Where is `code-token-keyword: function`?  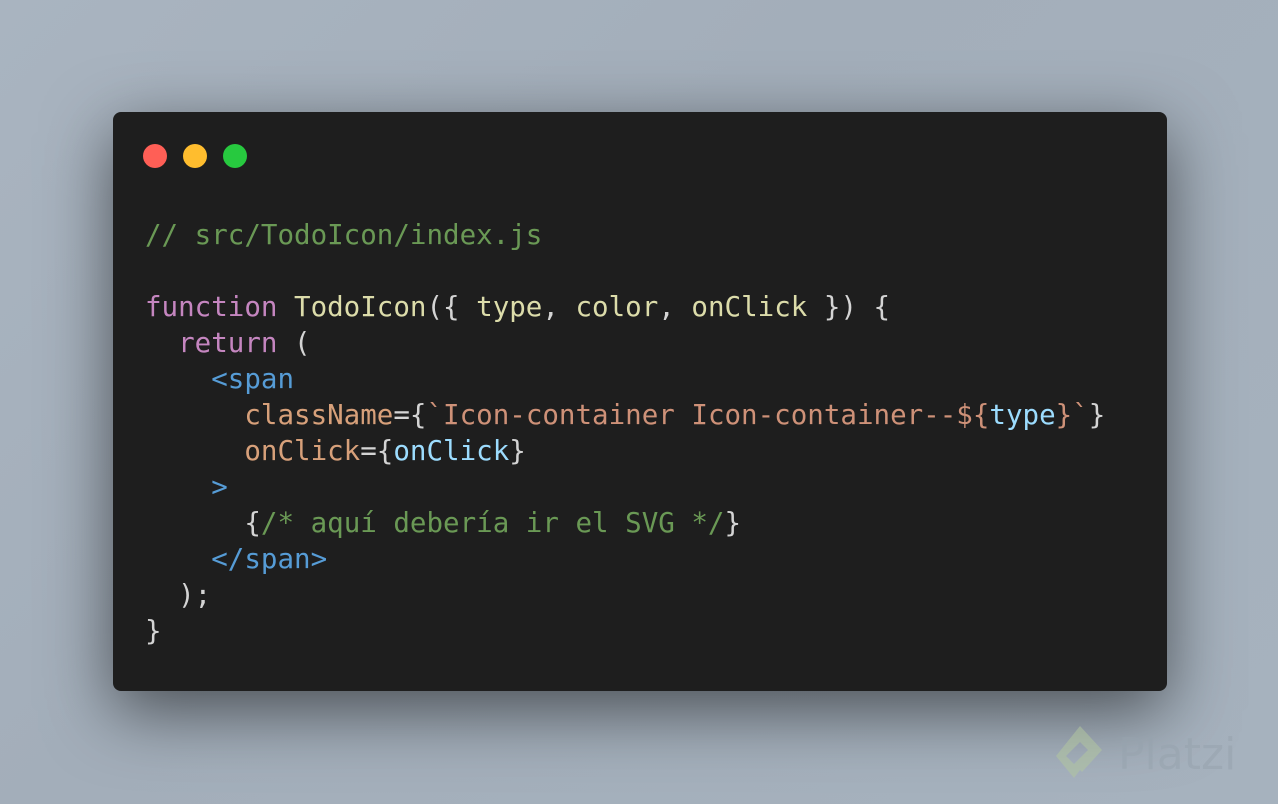
code-token-keyword: function is located at coordinates (211, 307).